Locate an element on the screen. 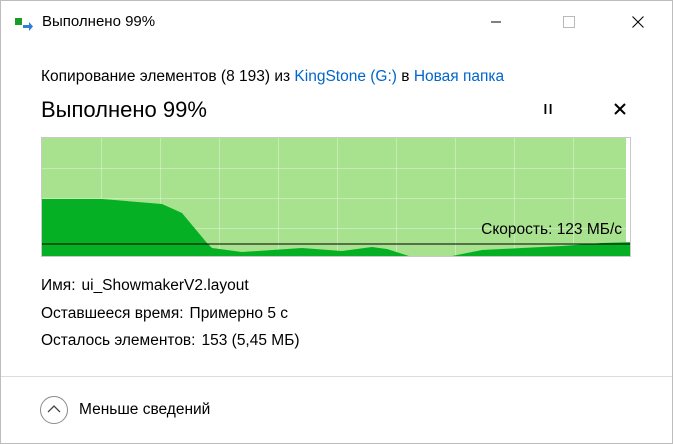  source-link: KingStone (G:) is located at coordinates (345, 76).